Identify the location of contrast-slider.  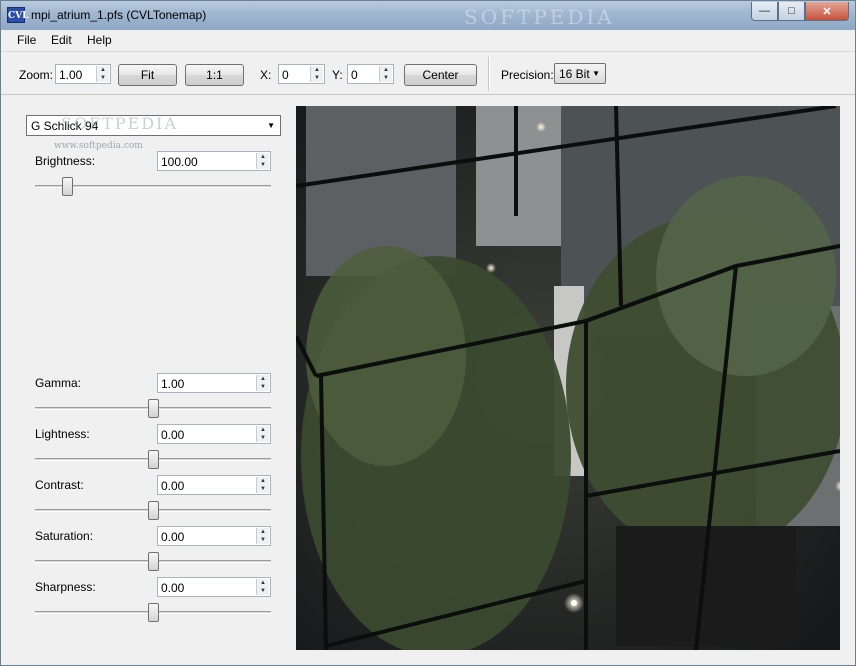
(153, 510).